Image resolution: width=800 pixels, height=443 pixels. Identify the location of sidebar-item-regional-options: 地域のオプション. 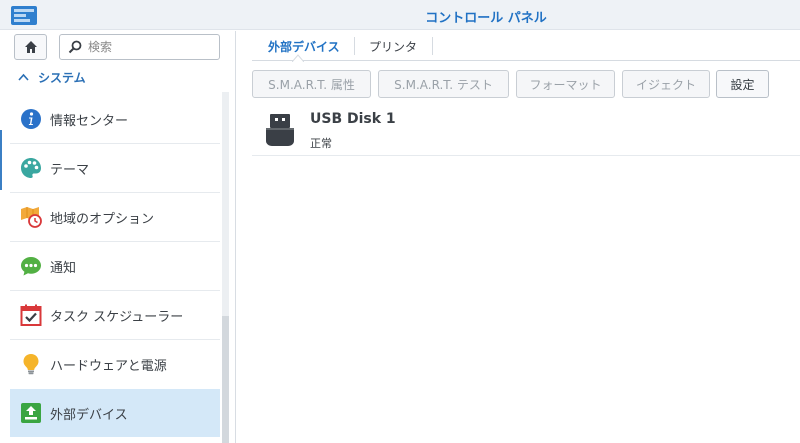
(115, 217).